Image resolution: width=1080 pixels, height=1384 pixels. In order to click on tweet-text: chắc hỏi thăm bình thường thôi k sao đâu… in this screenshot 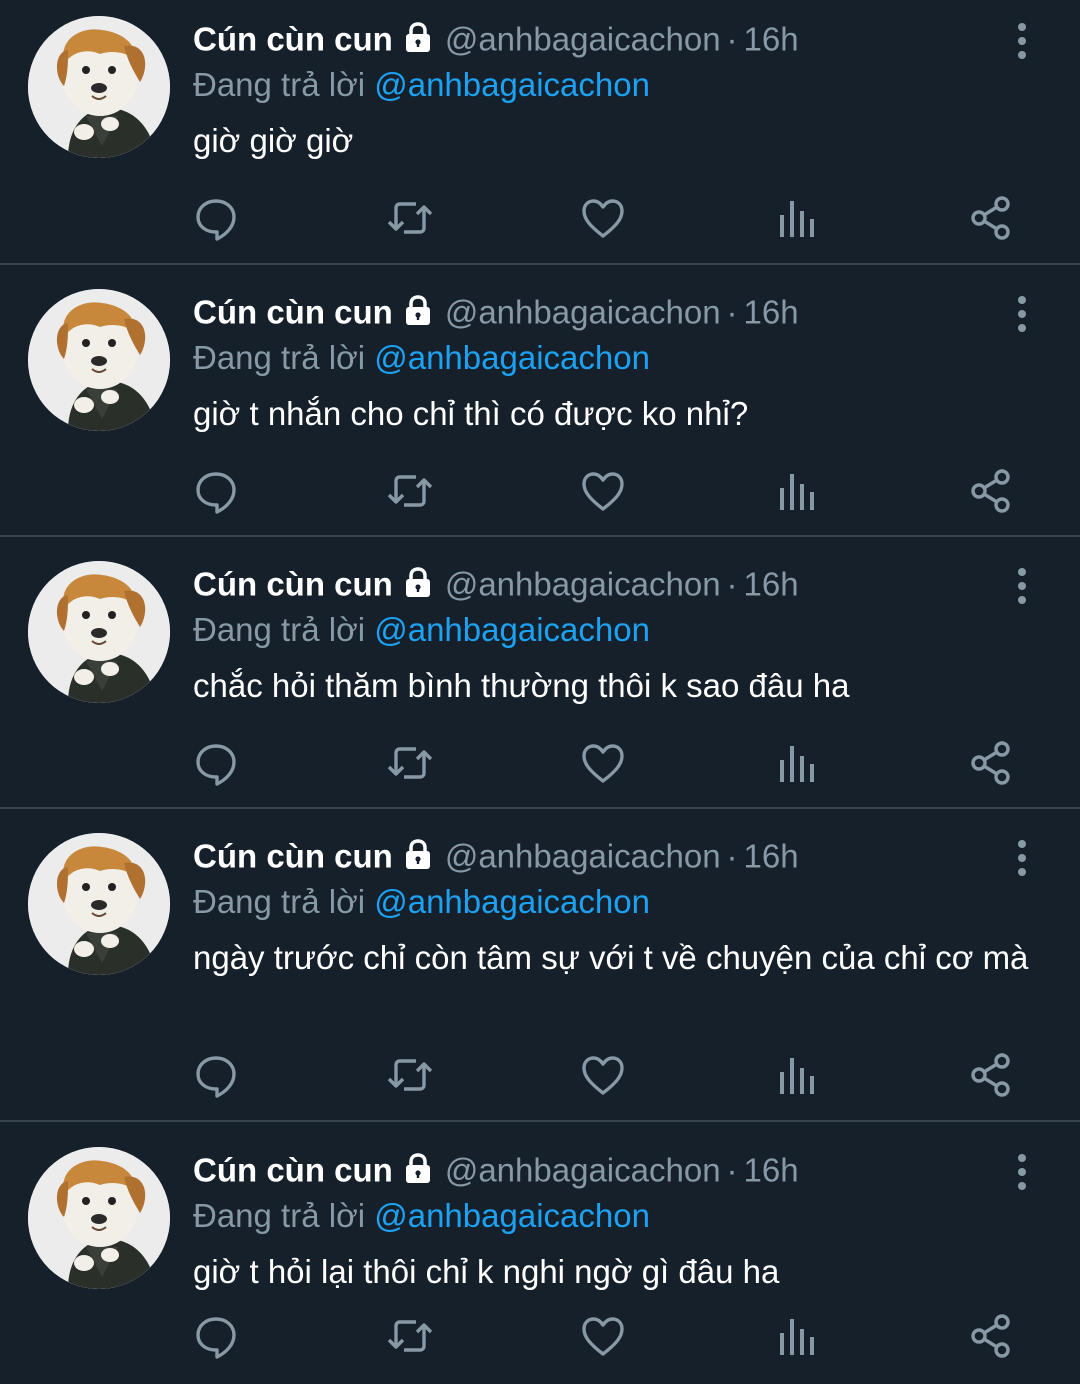, I will do `click(521, 685)`.